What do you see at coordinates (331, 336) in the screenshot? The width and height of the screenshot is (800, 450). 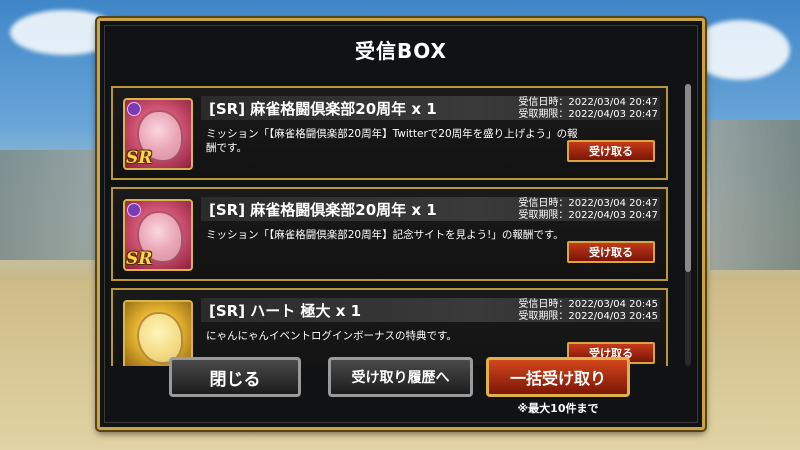 I see `item-description: にゃんにゃんイベントログインボーナスの特典です。` at bounding box center [331, 336].